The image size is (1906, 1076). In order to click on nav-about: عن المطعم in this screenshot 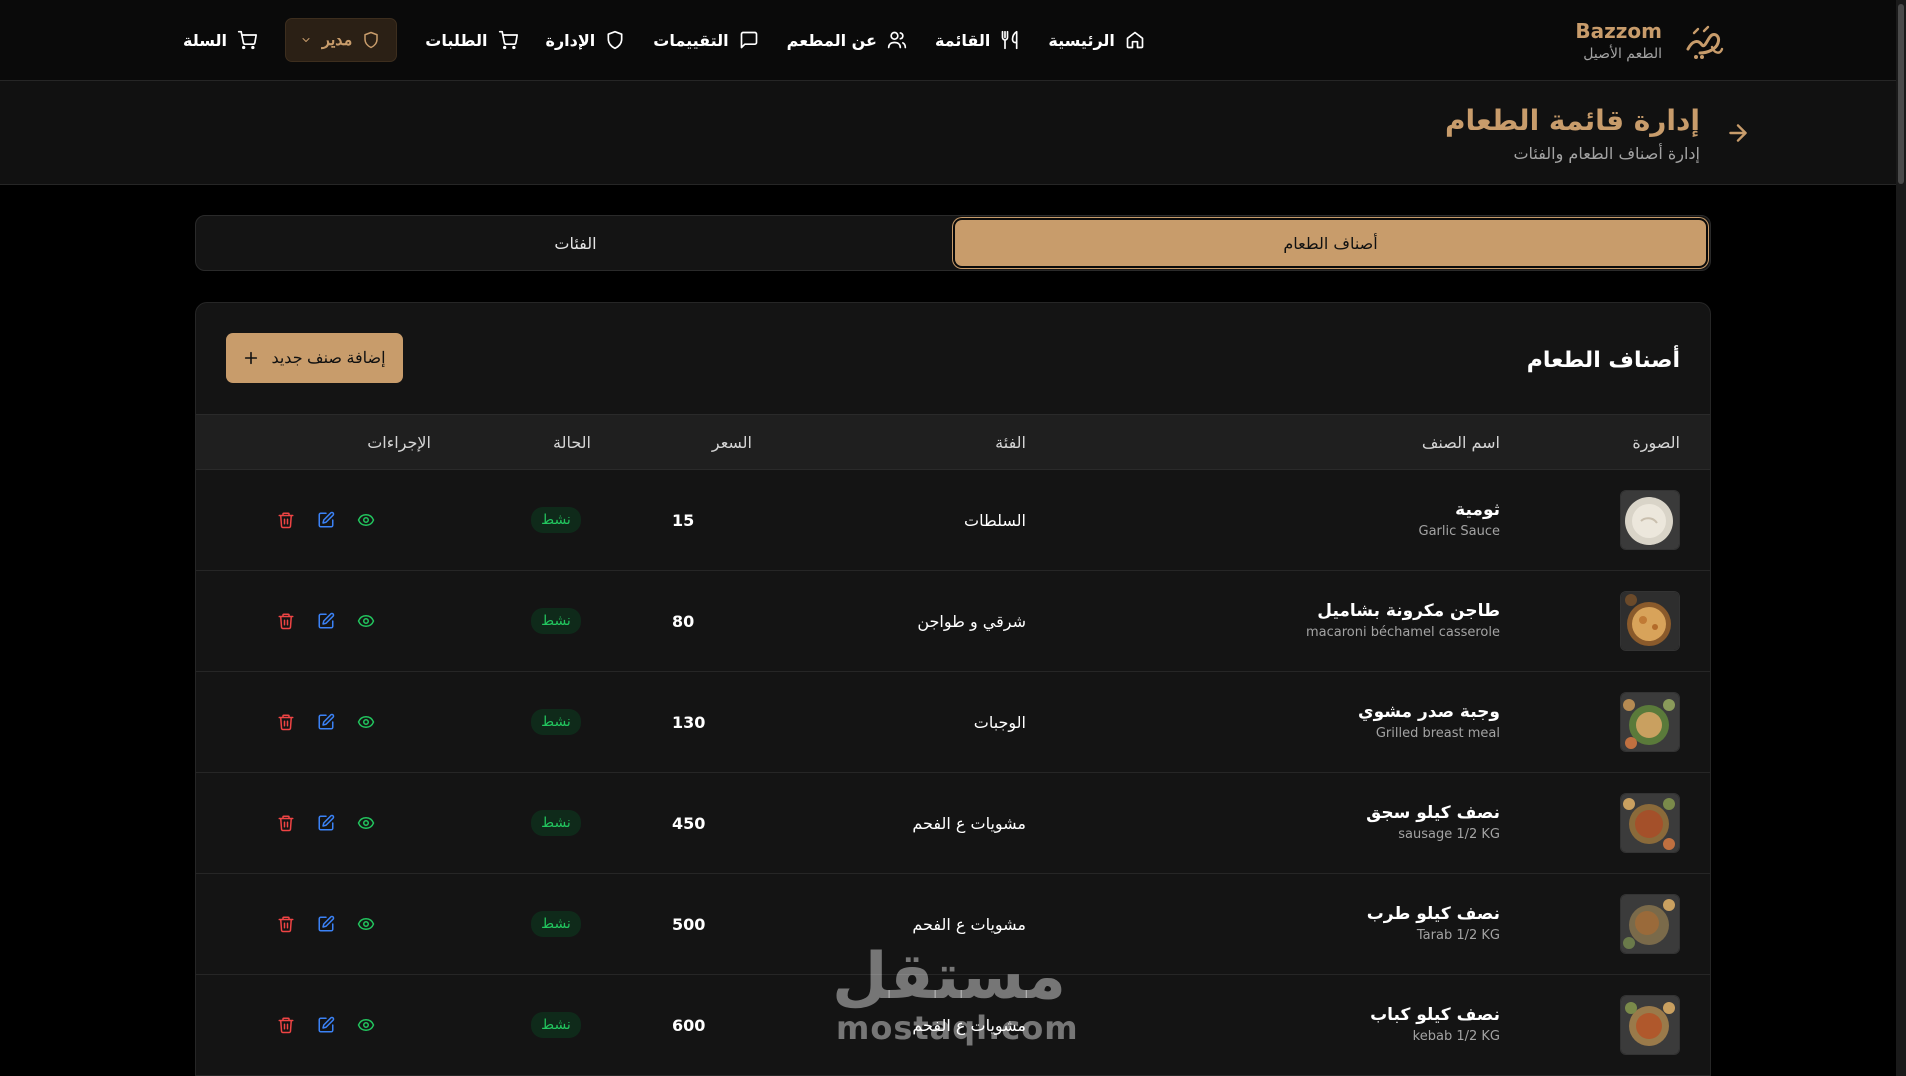, I will do `click(847, 40)`.